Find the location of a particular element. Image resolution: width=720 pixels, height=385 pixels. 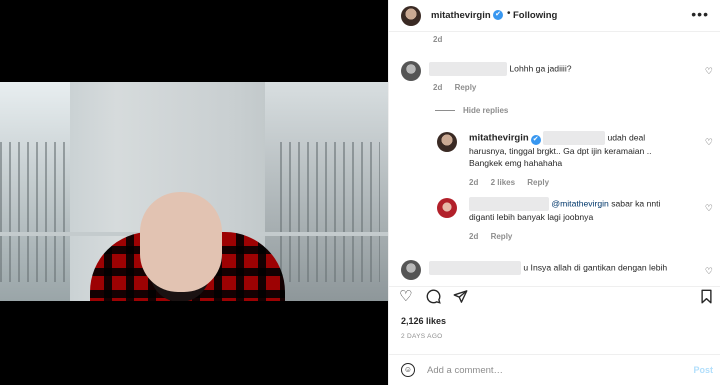

bookmark-icon is located at coordinates (706, 298).